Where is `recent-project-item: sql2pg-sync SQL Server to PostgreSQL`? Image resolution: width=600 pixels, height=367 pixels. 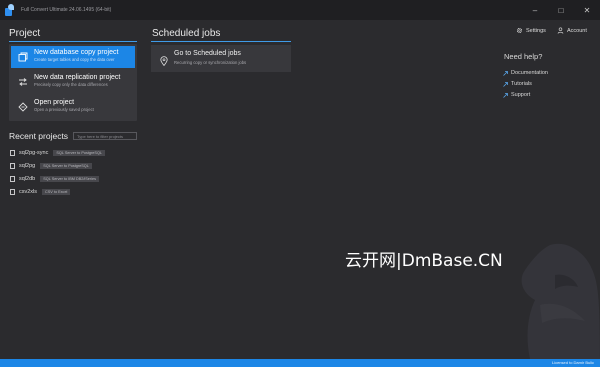 recent-project-item: sql2pg-sync SQL Server to PostgreSQL is located at coordinates (58, 152).